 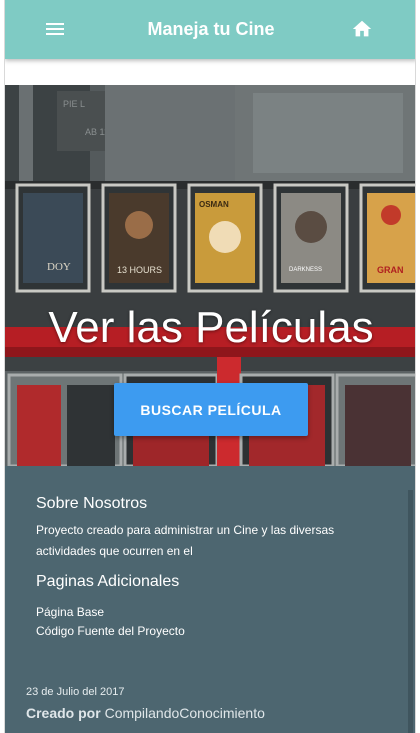 I want to click on source-code-link: Código Fuente del Proyecto, so click(x=110, y=631).